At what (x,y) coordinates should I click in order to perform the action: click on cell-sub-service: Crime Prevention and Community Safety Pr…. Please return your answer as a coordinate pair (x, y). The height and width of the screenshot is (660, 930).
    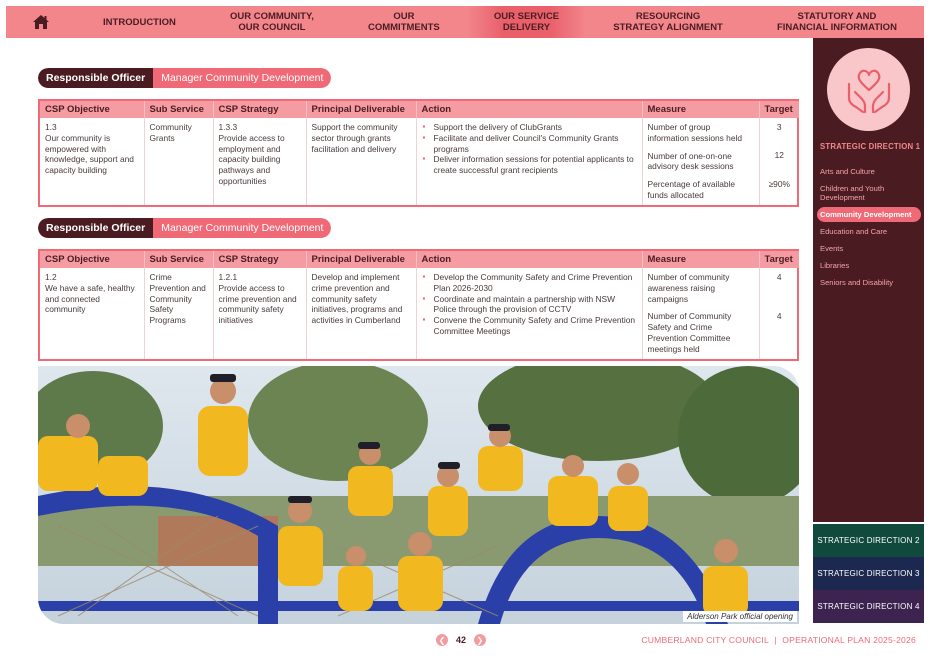
    Looking at the image, I should click on (179, 313).